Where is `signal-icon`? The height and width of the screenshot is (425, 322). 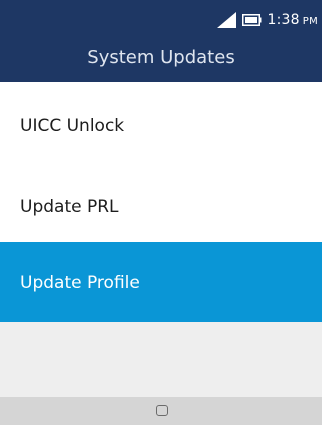 signal-icon is located at coordinates (227, 20).